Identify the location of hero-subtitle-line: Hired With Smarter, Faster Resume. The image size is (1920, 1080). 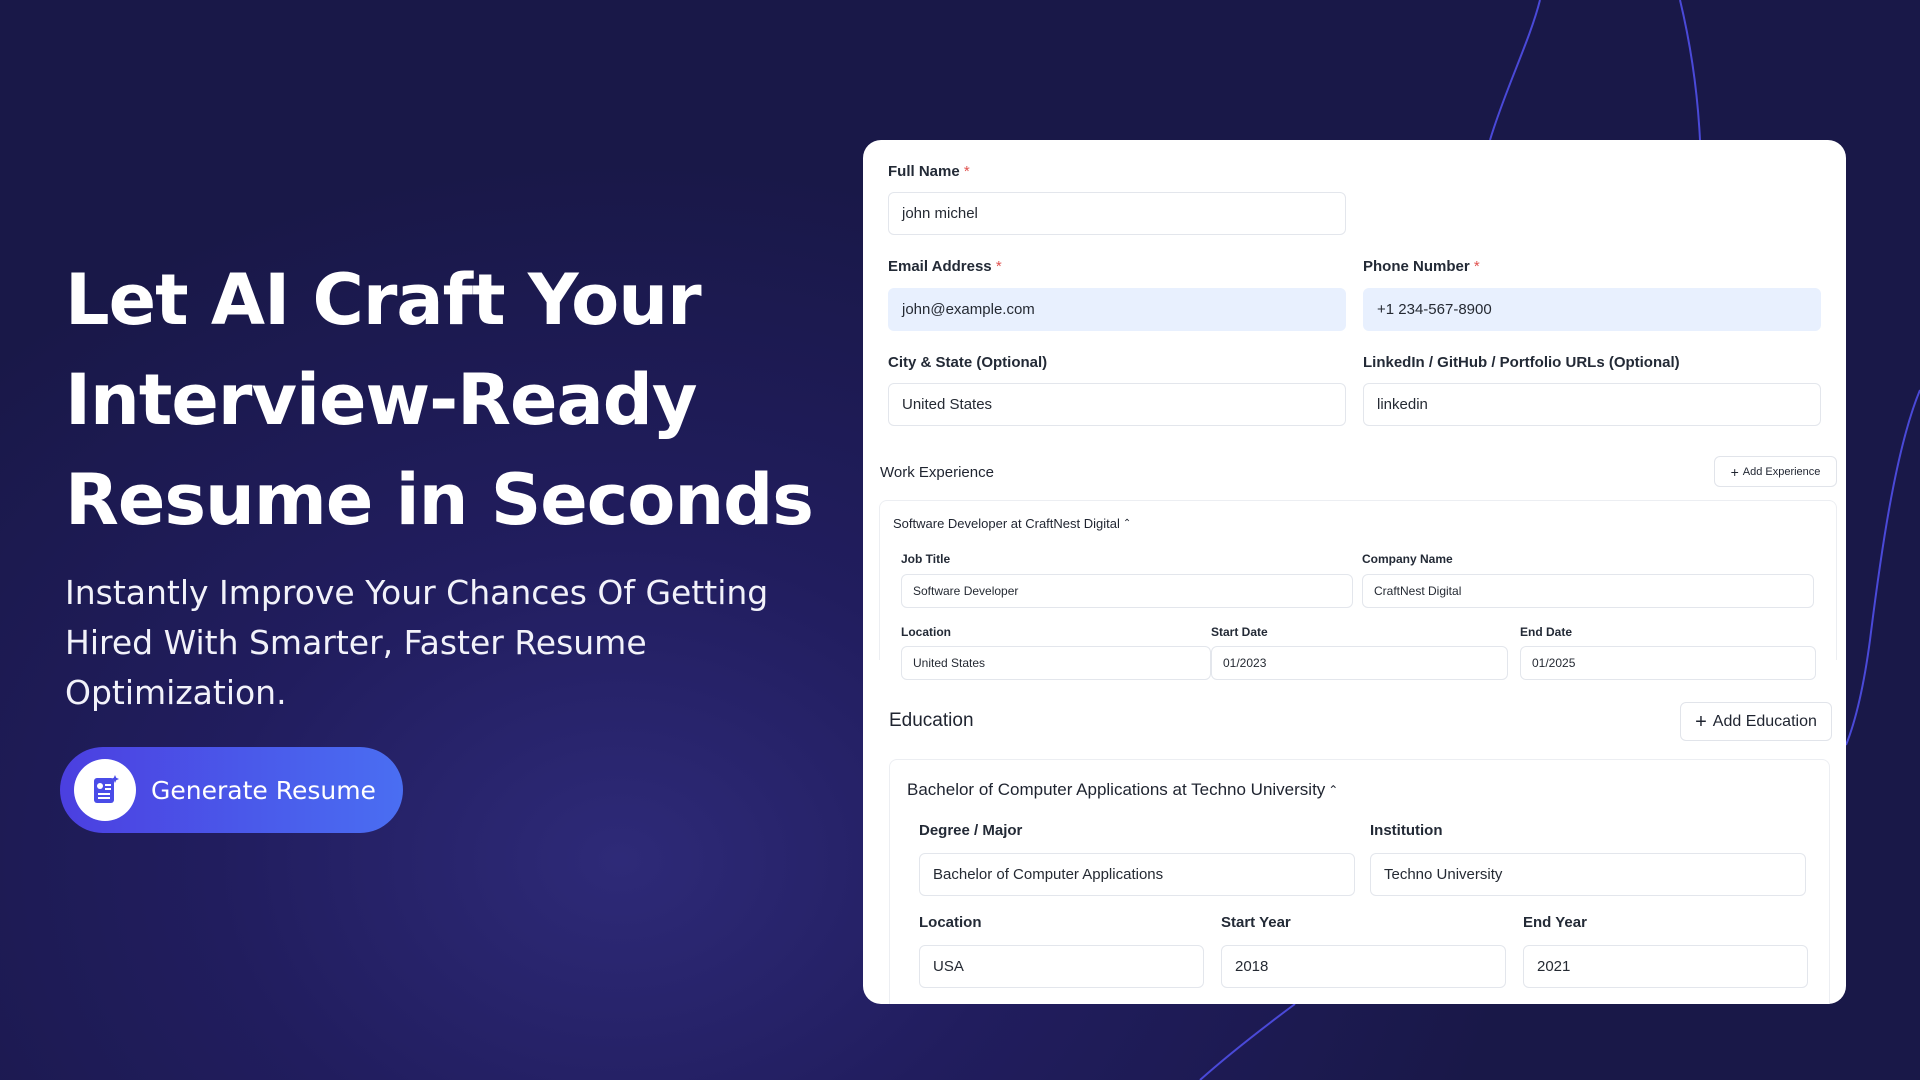
(356, 642).